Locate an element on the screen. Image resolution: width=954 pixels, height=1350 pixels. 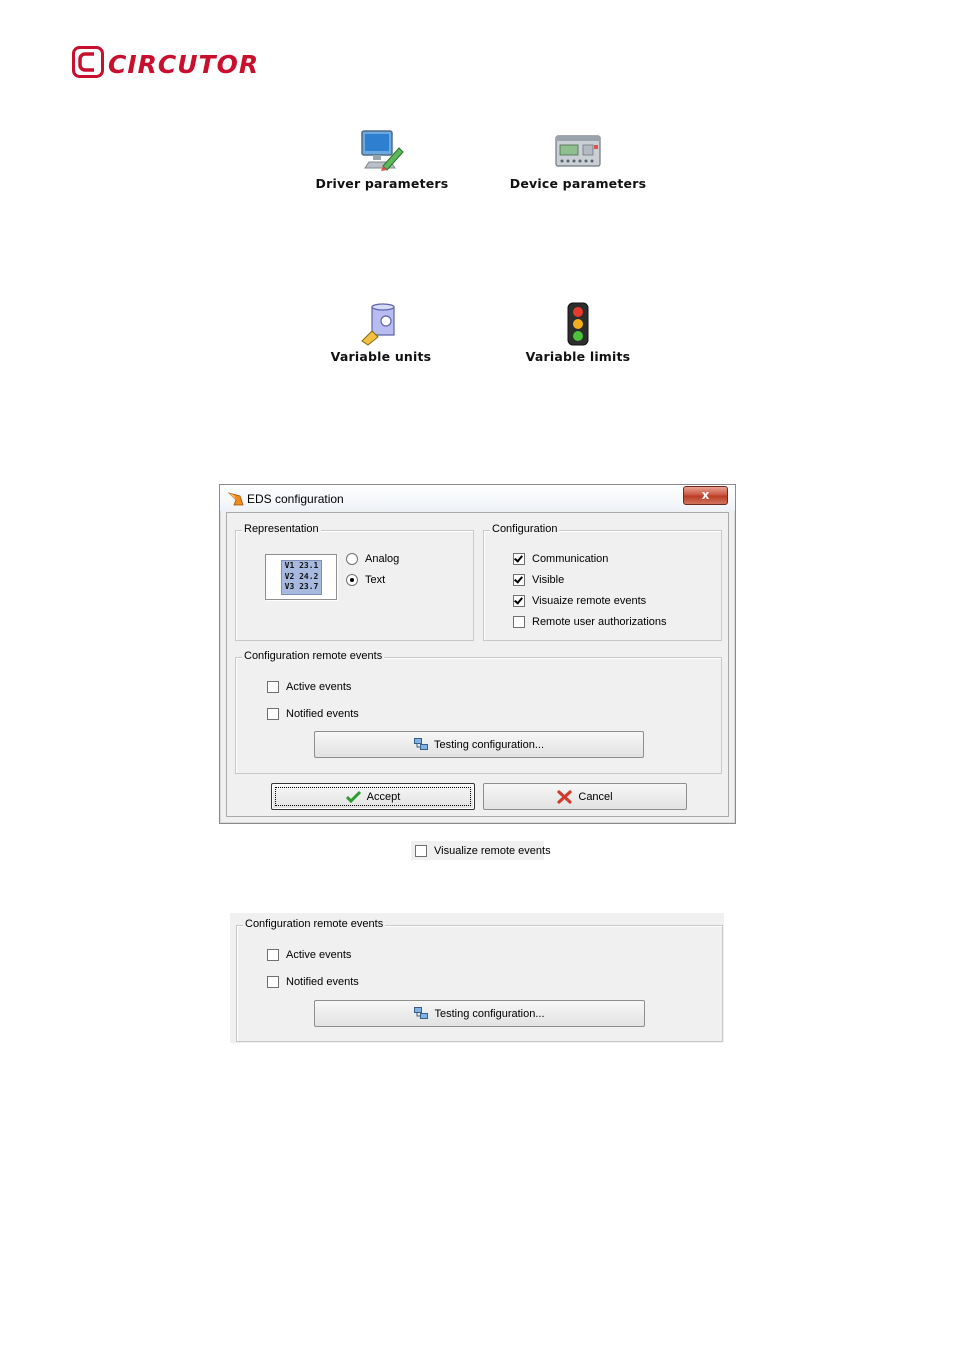
analog-radio: Analog is located at coordinates (372, 559).